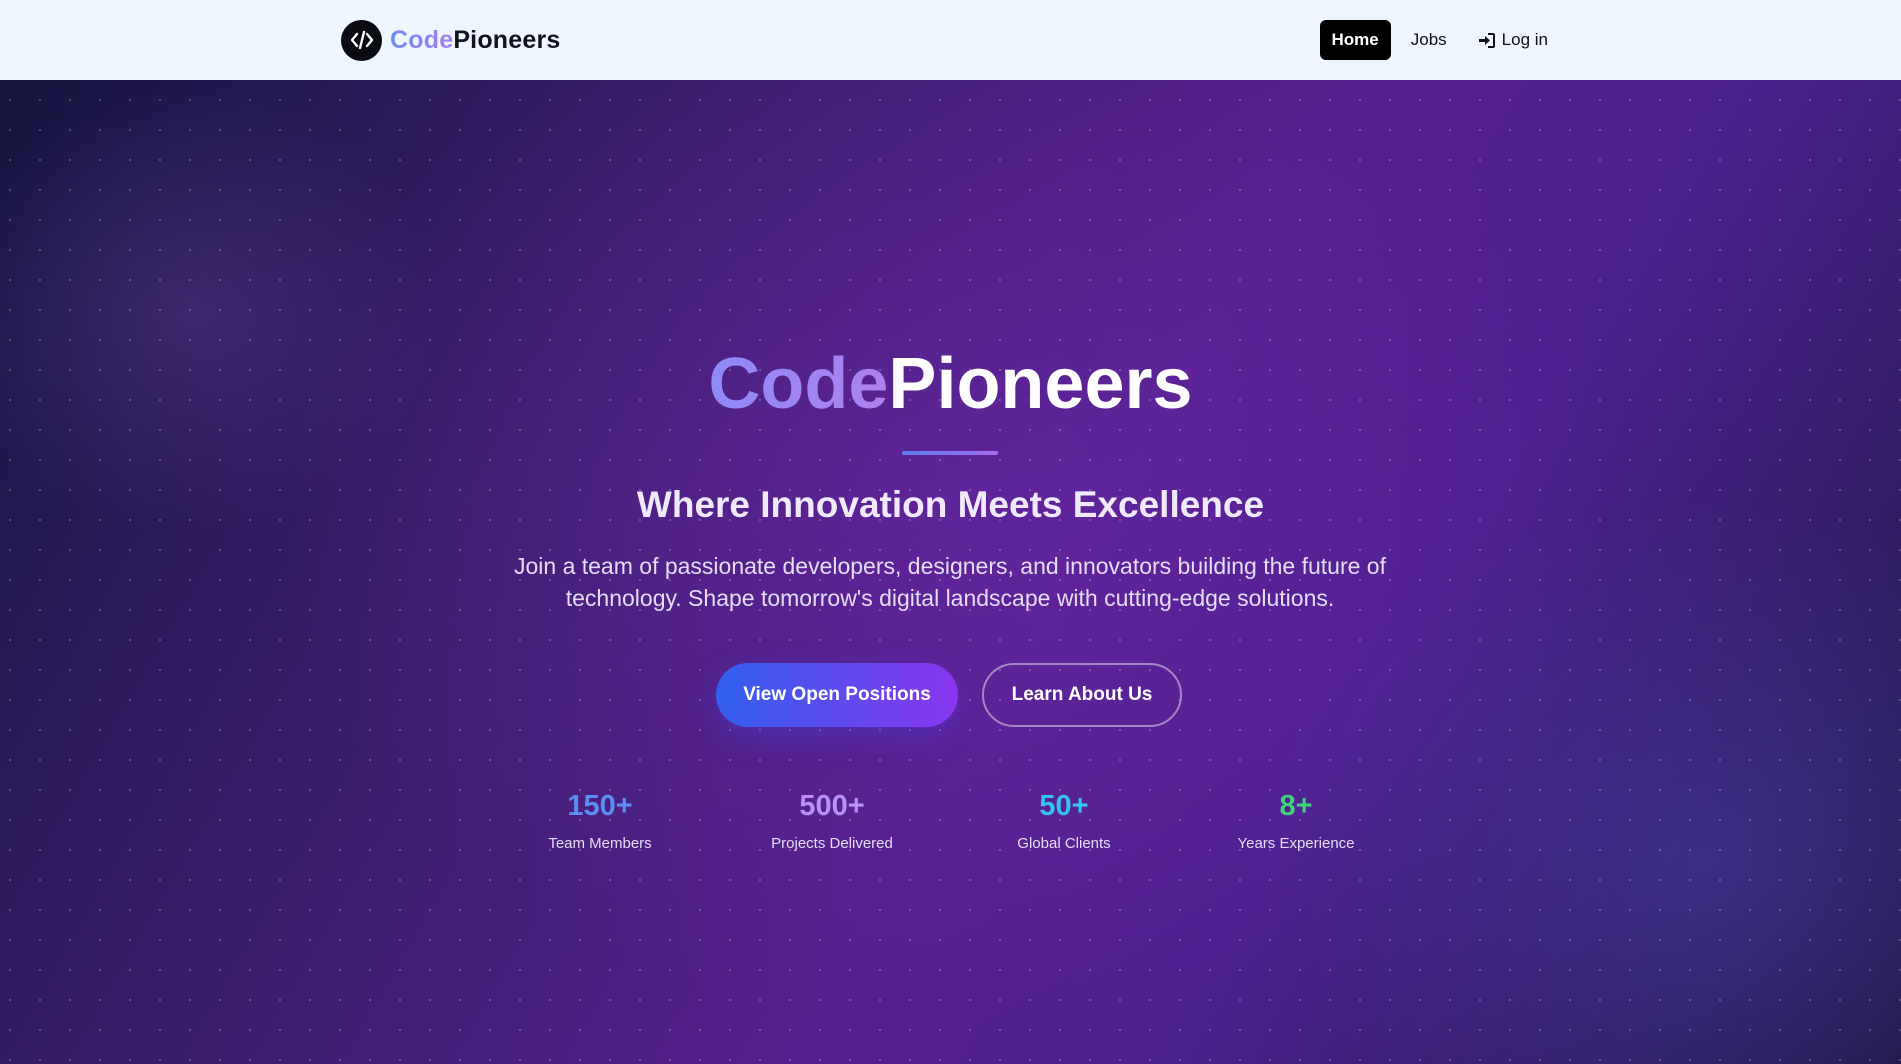 The image size is (1901, 1064). What do you see at coordinates (1296, 843) in the screenshot?
I see `stat-label: Years Experience` at bounding box center [1296, 843].